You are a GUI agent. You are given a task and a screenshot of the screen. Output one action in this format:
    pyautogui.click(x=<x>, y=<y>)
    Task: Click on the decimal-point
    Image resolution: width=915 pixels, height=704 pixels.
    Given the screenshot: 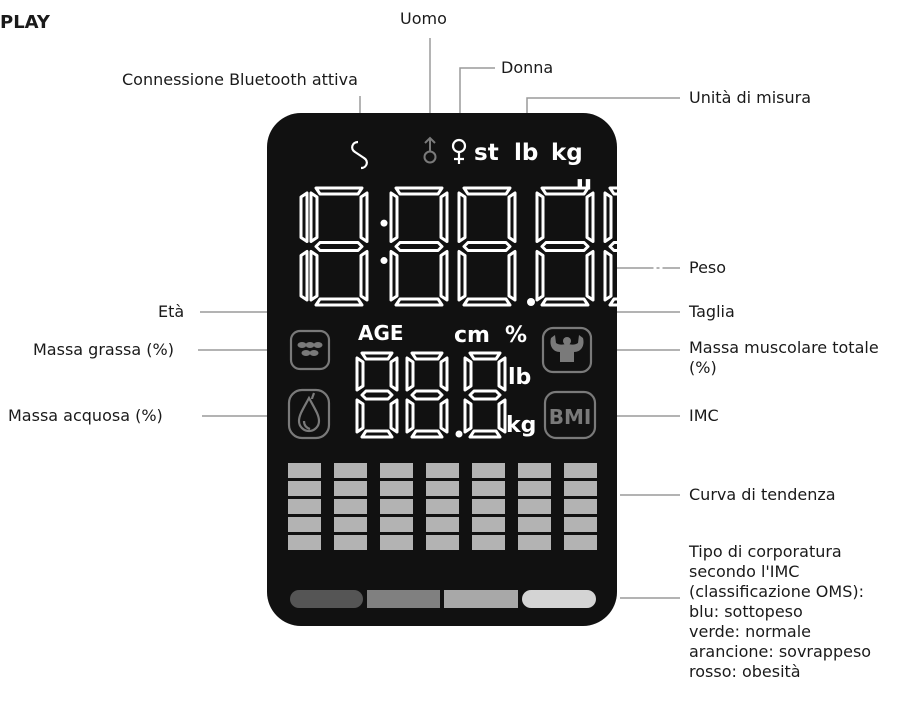 What is the action you would take?
    pyautogui.click(x=531, y=302)
    